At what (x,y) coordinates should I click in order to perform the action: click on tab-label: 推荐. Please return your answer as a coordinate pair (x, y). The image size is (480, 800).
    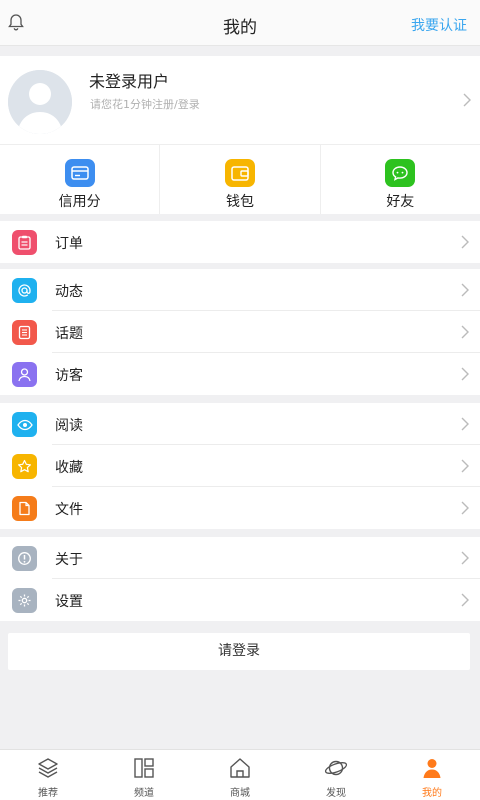
    Looking at the image, I should click on (48, 793).